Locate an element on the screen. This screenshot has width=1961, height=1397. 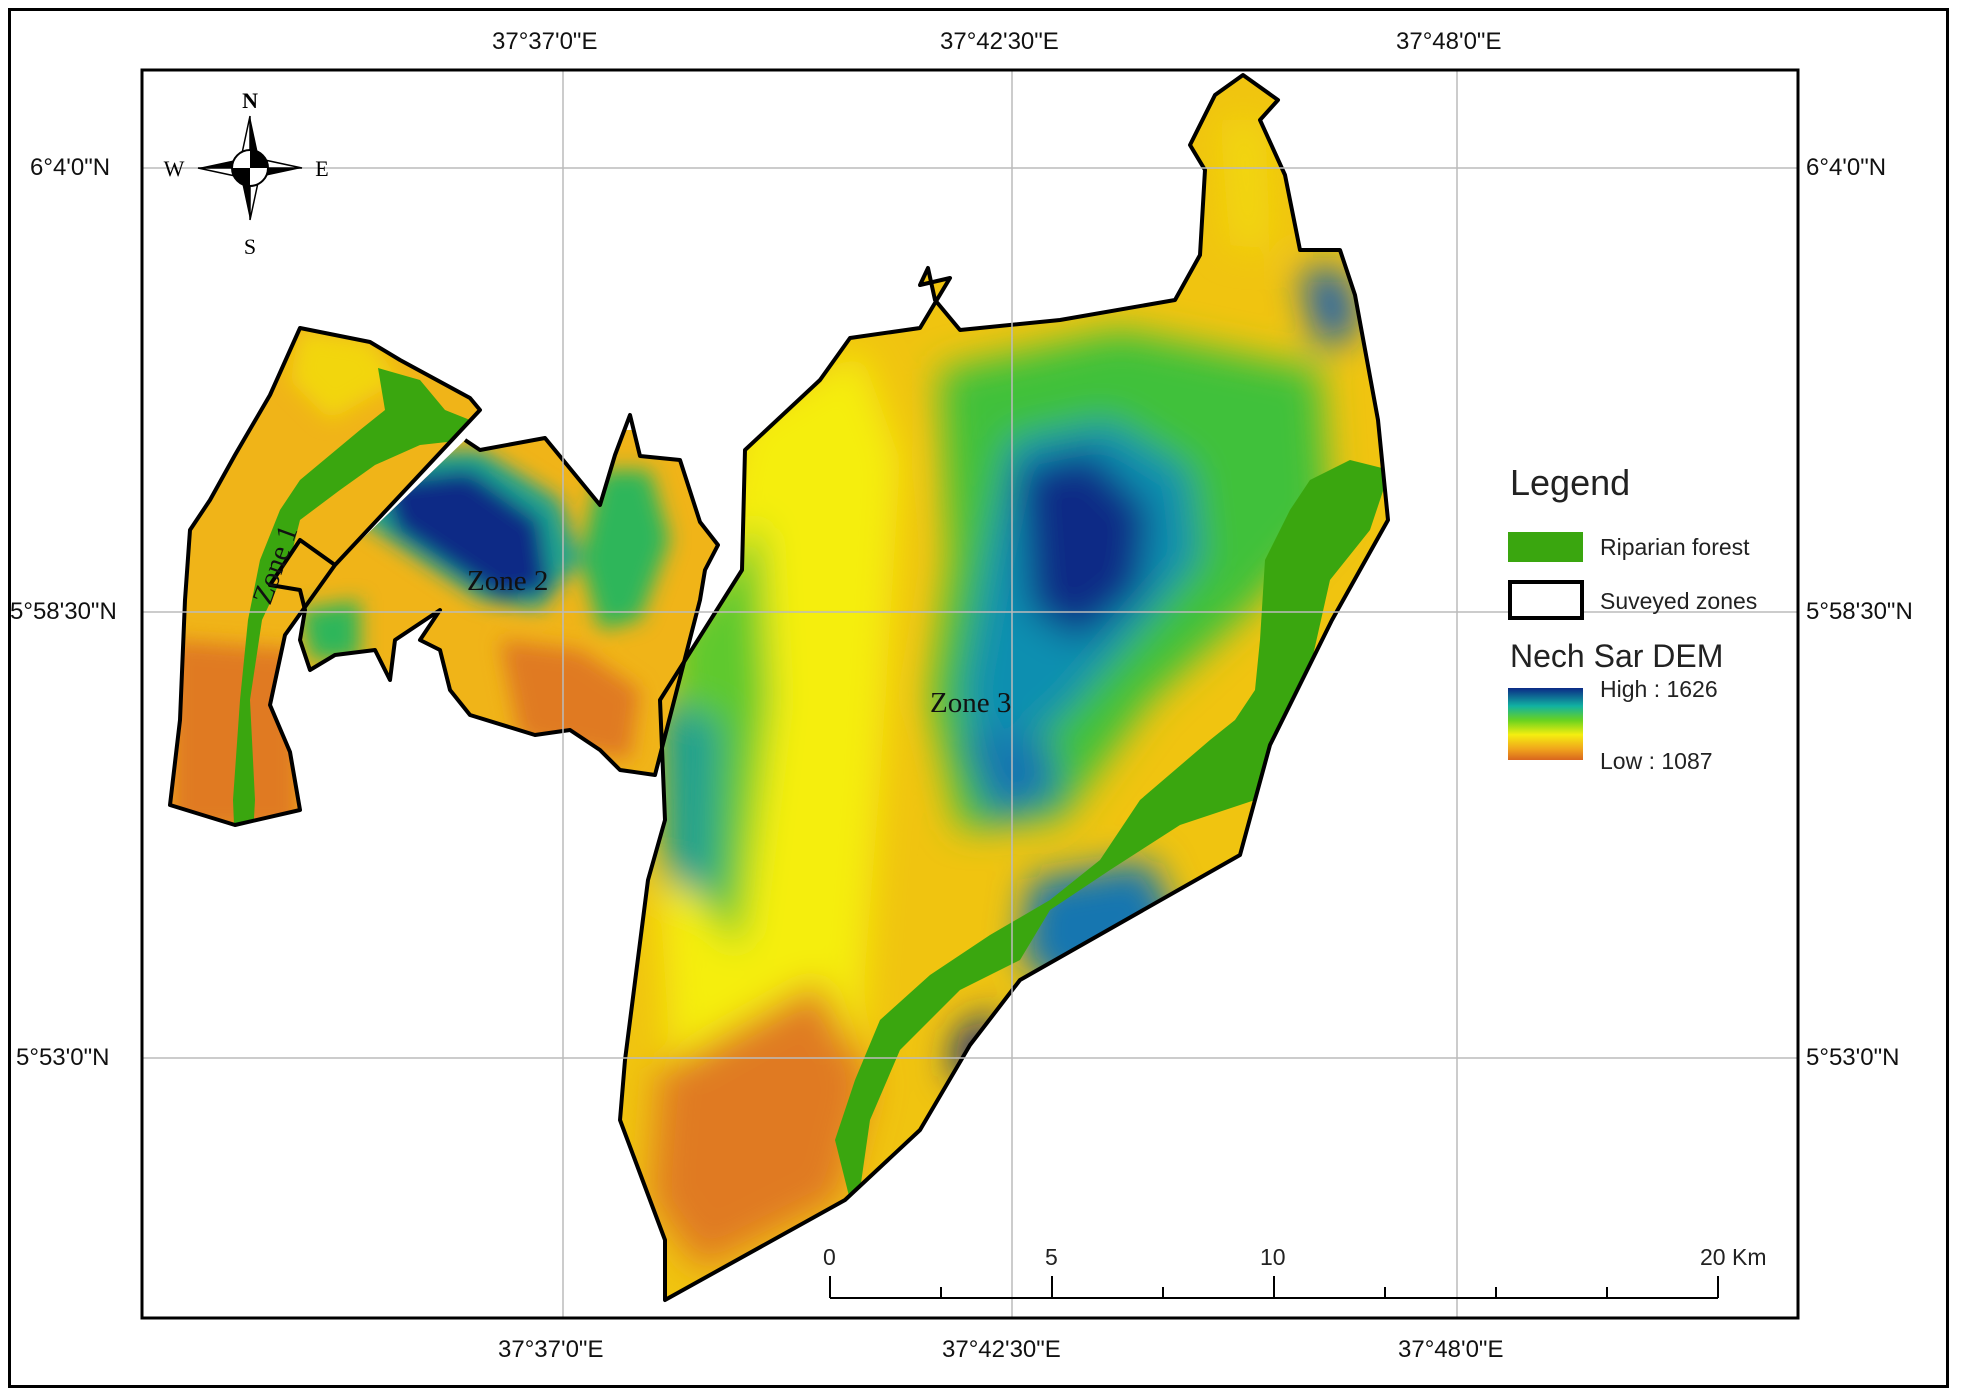
right-tick-2: 5°58'30"N is located at coordinates (1859, 611).